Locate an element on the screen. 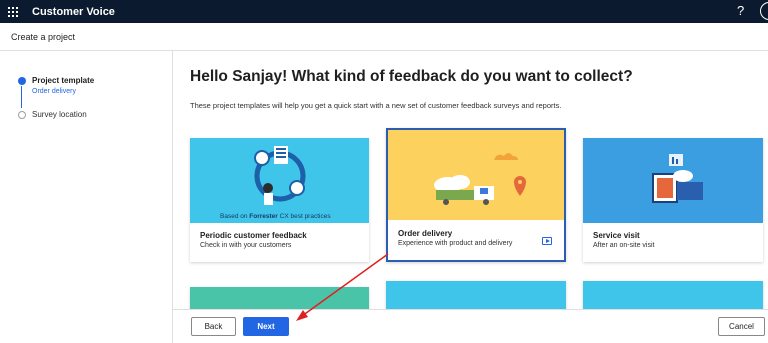 This screenshot has height=343, width=768. app-launcher-icon is located at coordinates (13, 11).